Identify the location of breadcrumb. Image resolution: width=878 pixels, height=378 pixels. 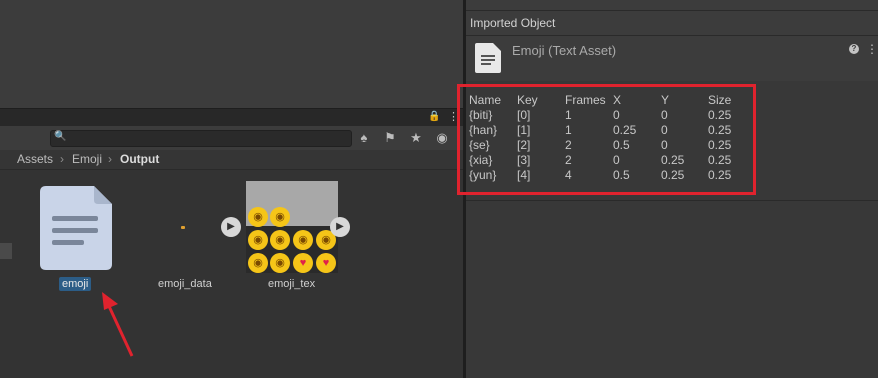
(231, 160).